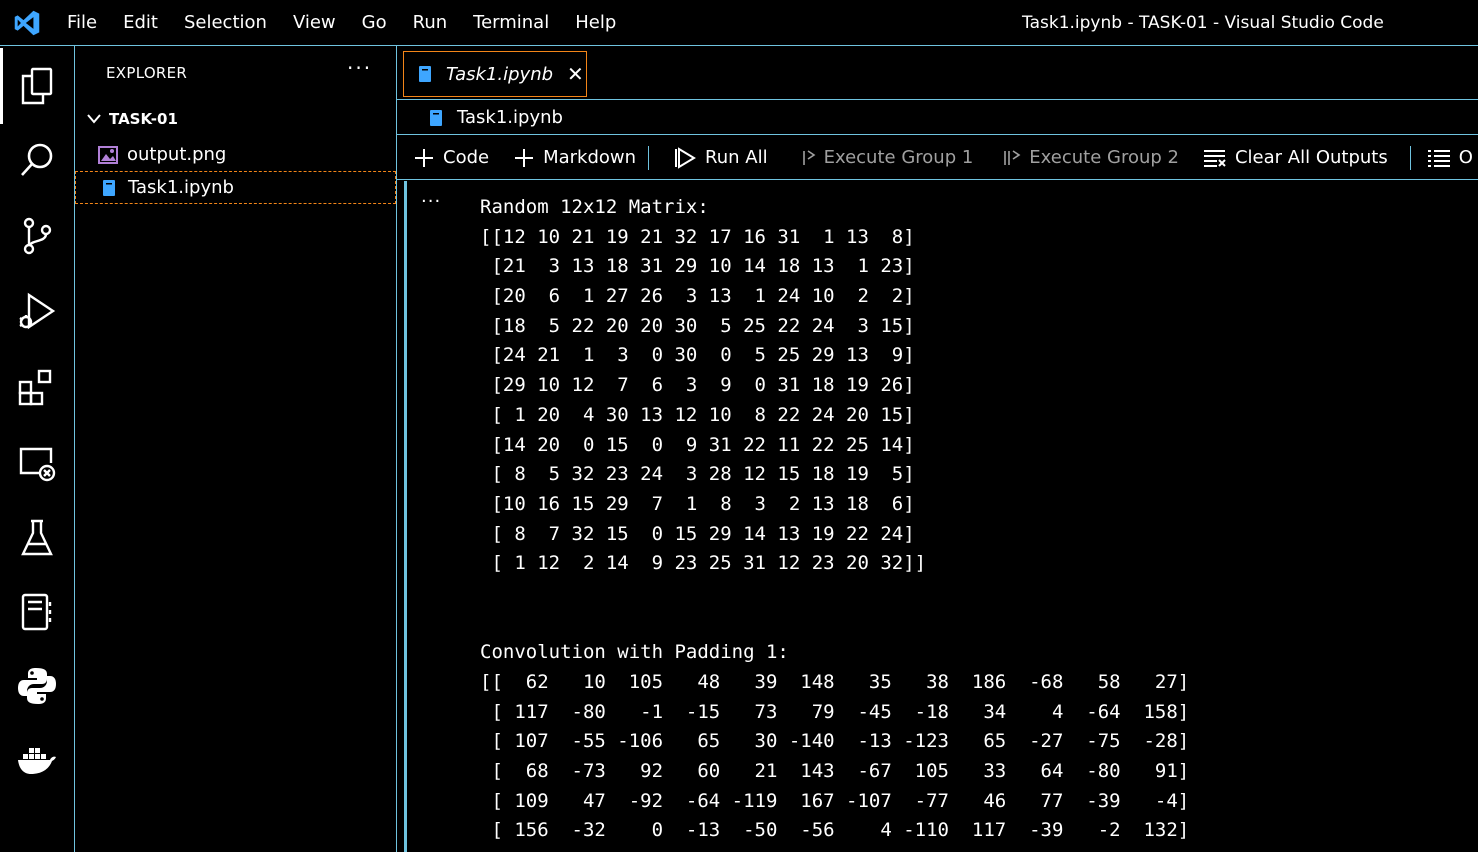  I want to click on chevron-down-icon, so click(94, 119).